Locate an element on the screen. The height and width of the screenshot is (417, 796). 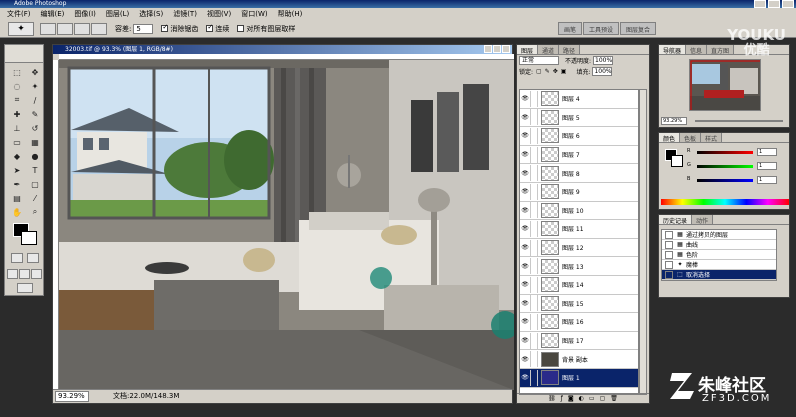
history-item: ▦ 通过拷贝的图层 is located at coordinates (719, 235).